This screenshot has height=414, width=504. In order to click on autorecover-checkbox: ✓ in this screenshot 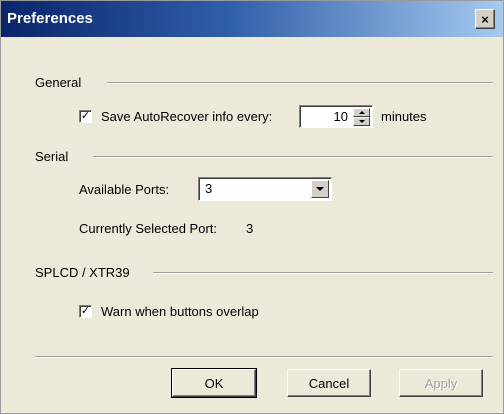, I will do `click(85, 116)`.